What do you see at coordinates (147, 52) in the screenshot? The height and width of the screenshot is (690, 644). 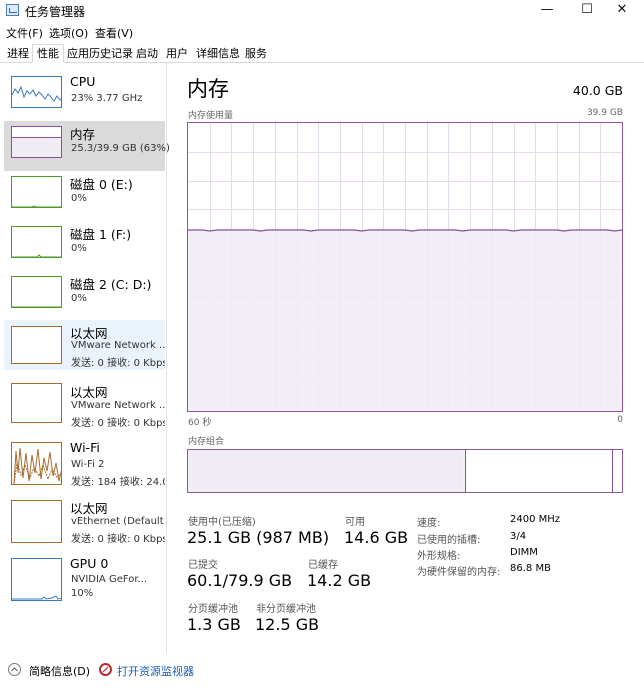 I see `tab-startup: 启动` at bounding box center [147, 52].